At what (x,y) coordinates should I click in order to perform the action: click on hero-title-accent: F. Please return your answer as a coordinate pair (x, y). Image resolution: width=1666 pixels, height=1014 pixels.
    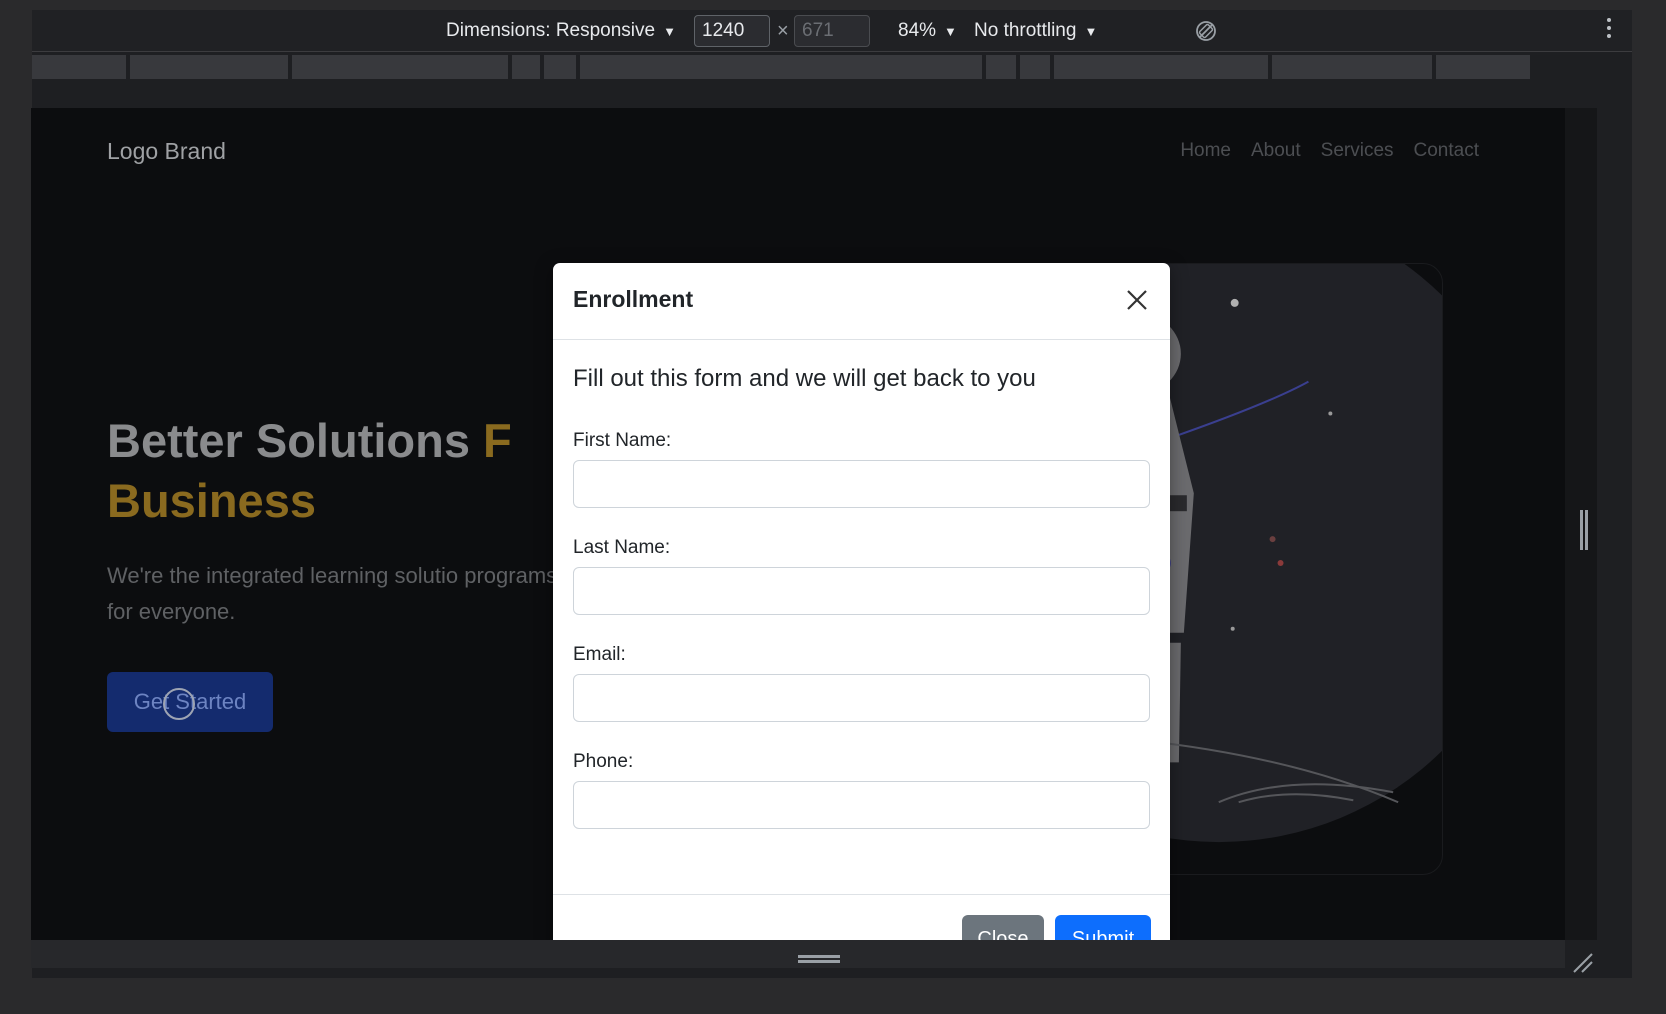
    Looking at the image, I should click on (497, 440).